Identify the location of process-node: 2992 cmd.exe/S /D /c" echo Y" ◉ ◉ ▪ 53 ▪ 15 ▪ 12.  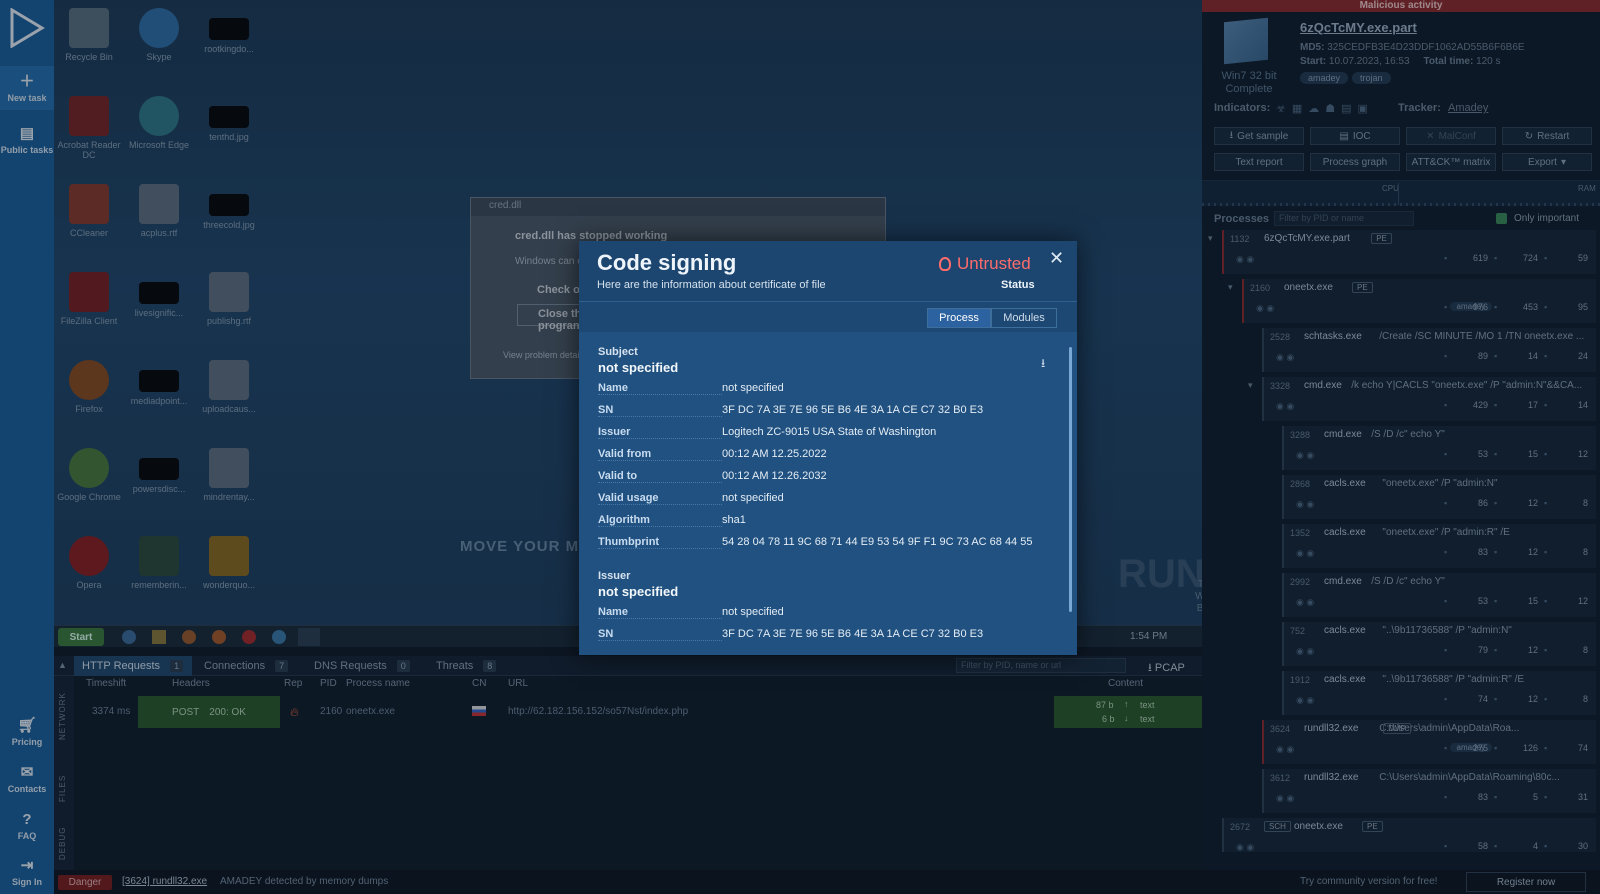
(1439, 595).